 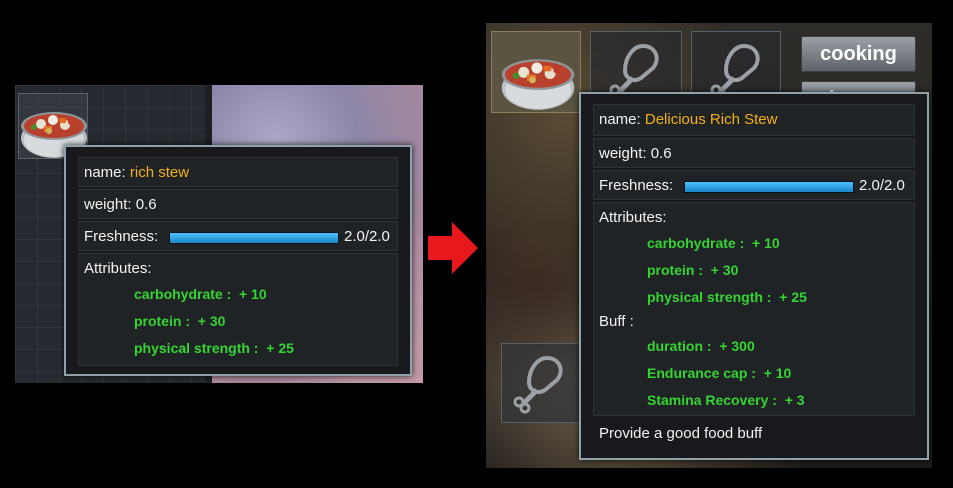 I want to click on item-slot, so click(x=541, y=383).